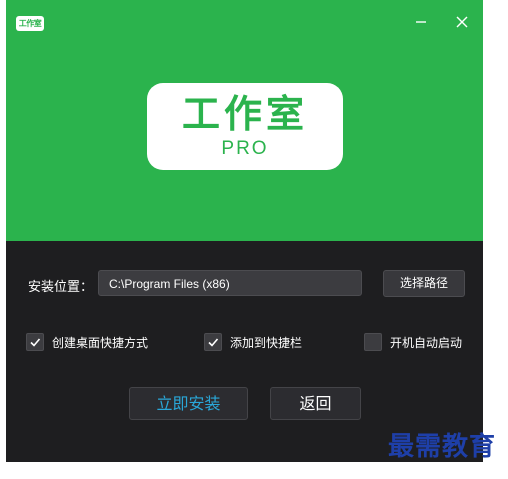 This screenshot has width=508, height=479. I want to click on small-logo: 工作室, so click(30, 23).